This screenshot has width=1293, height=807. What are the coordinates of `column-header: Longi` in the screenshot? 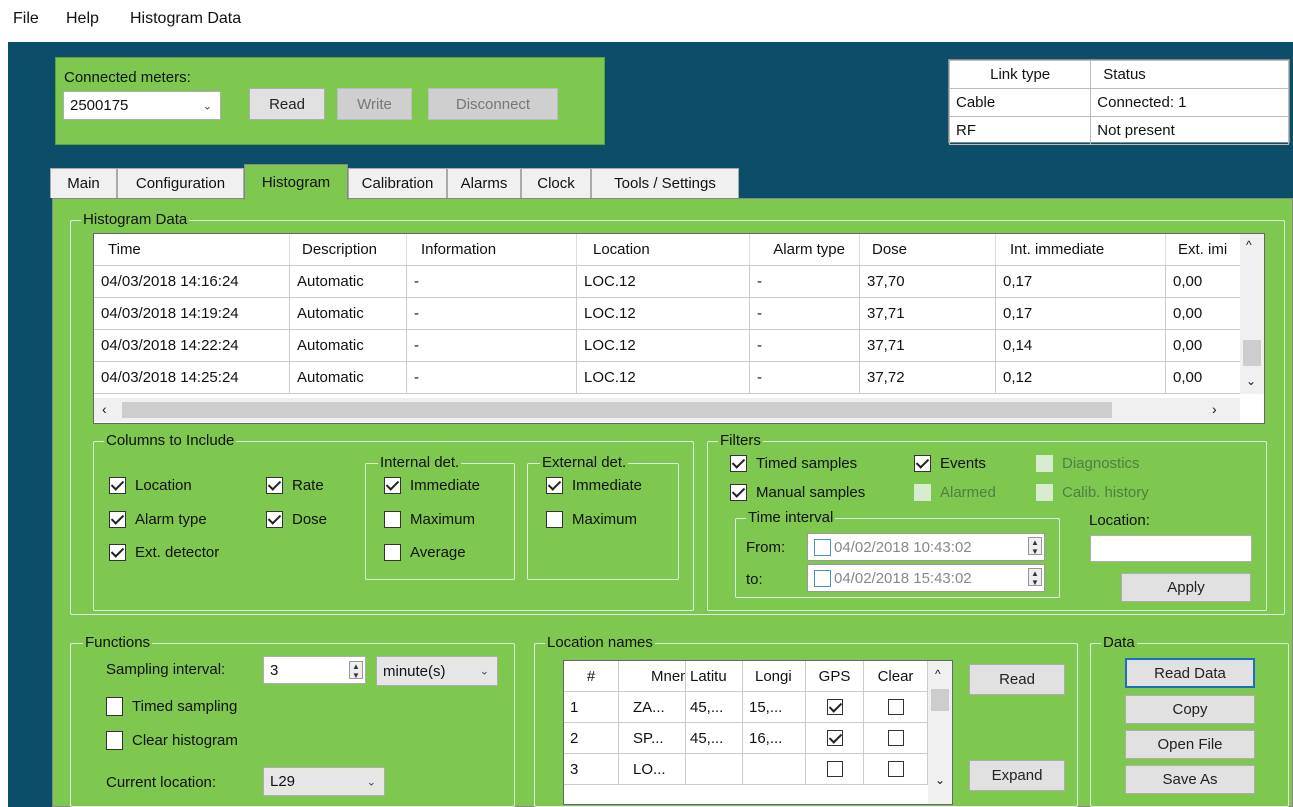 It's located at (774, 676).